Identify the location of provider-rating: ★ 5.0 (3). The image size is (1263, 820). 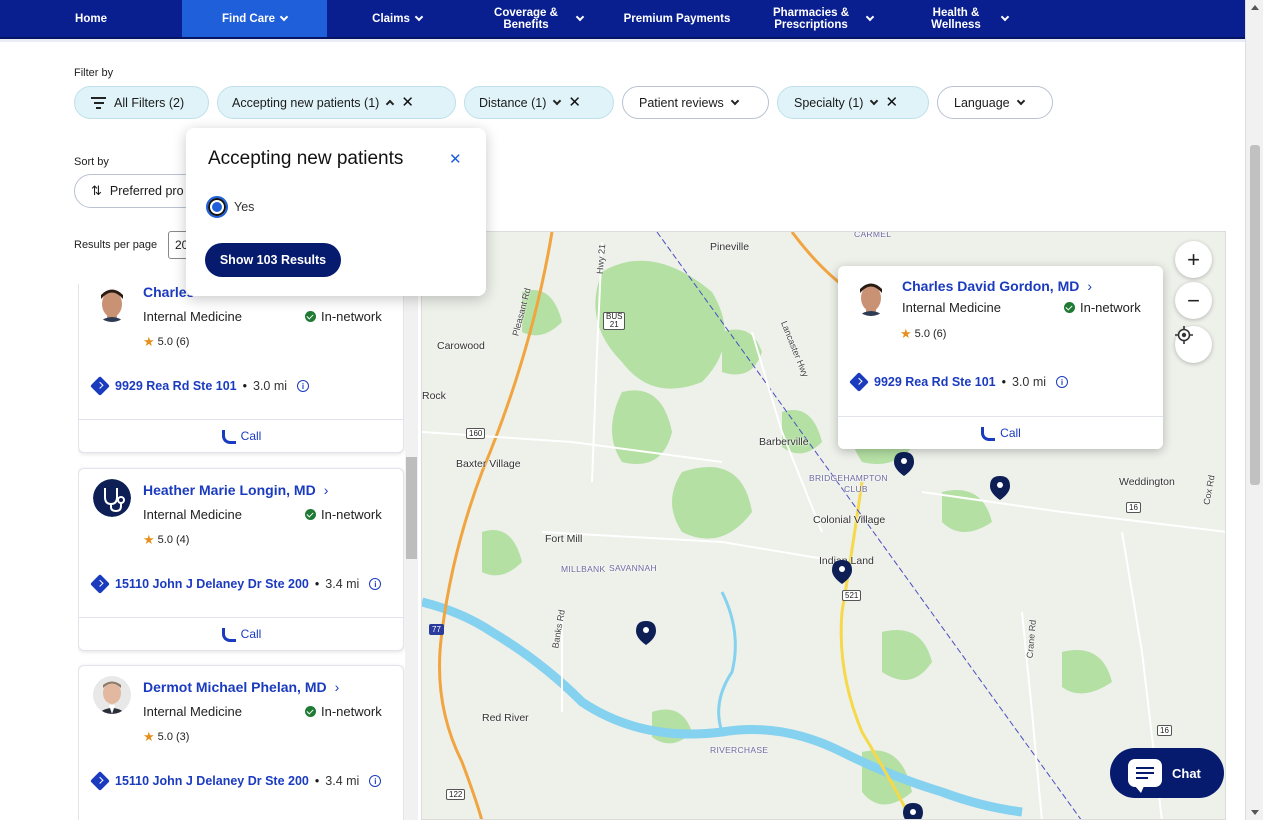
(166, 736).